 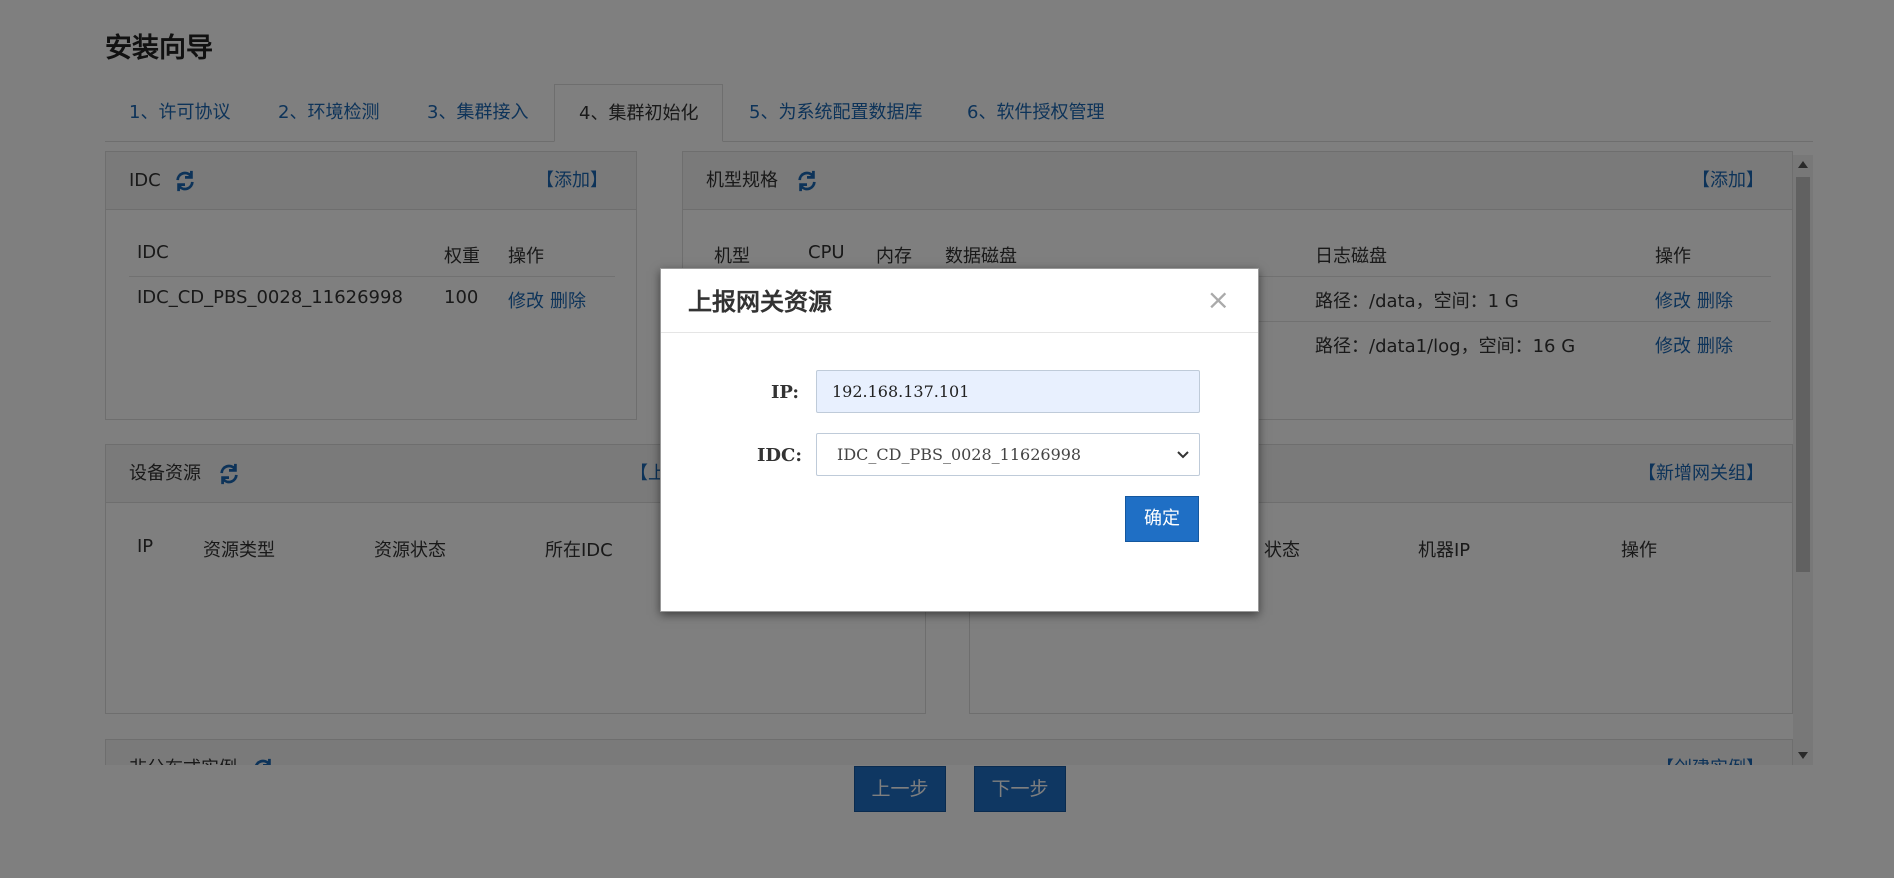 I want to click on ip-input: 192.168.137.101, so click(x=1008, y=391).